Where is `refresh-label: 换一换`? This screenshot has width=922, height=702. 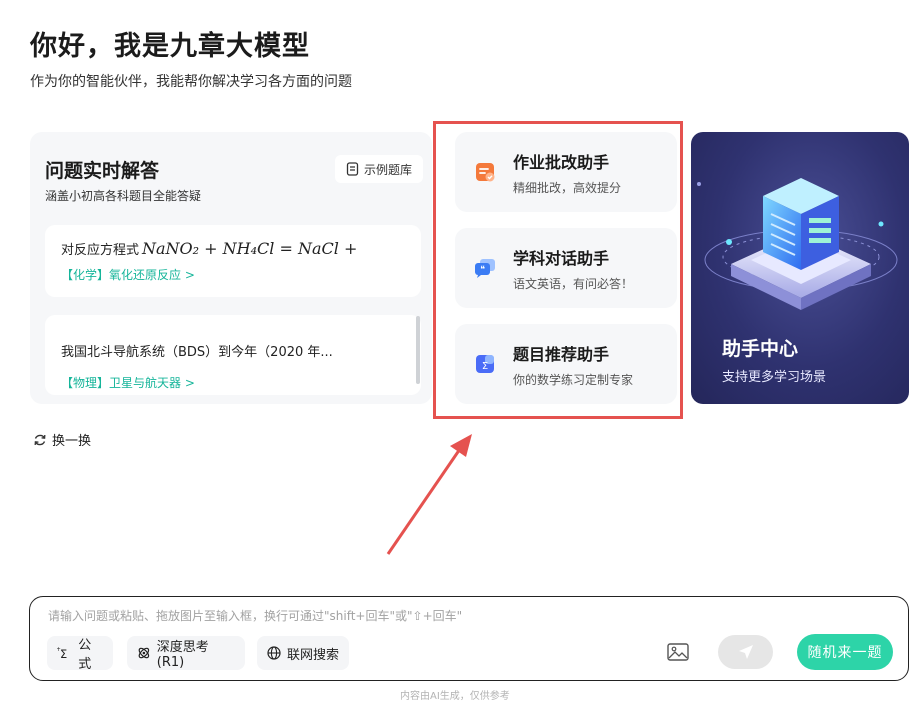
refresh-label: 换一换 is located at coordinates (72, 441).